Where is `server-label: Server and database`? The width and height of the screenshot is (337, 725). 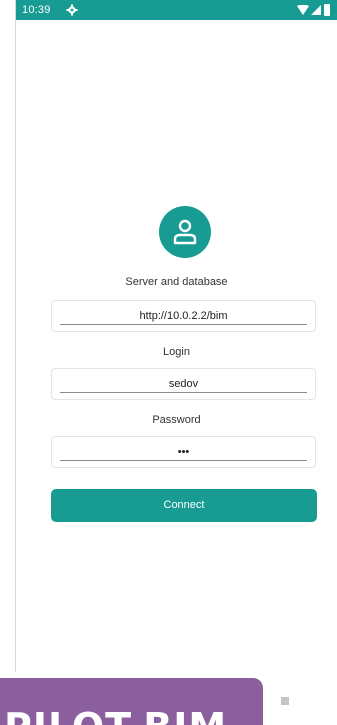 server-label: Server and database is located at coordinates (176, 282).